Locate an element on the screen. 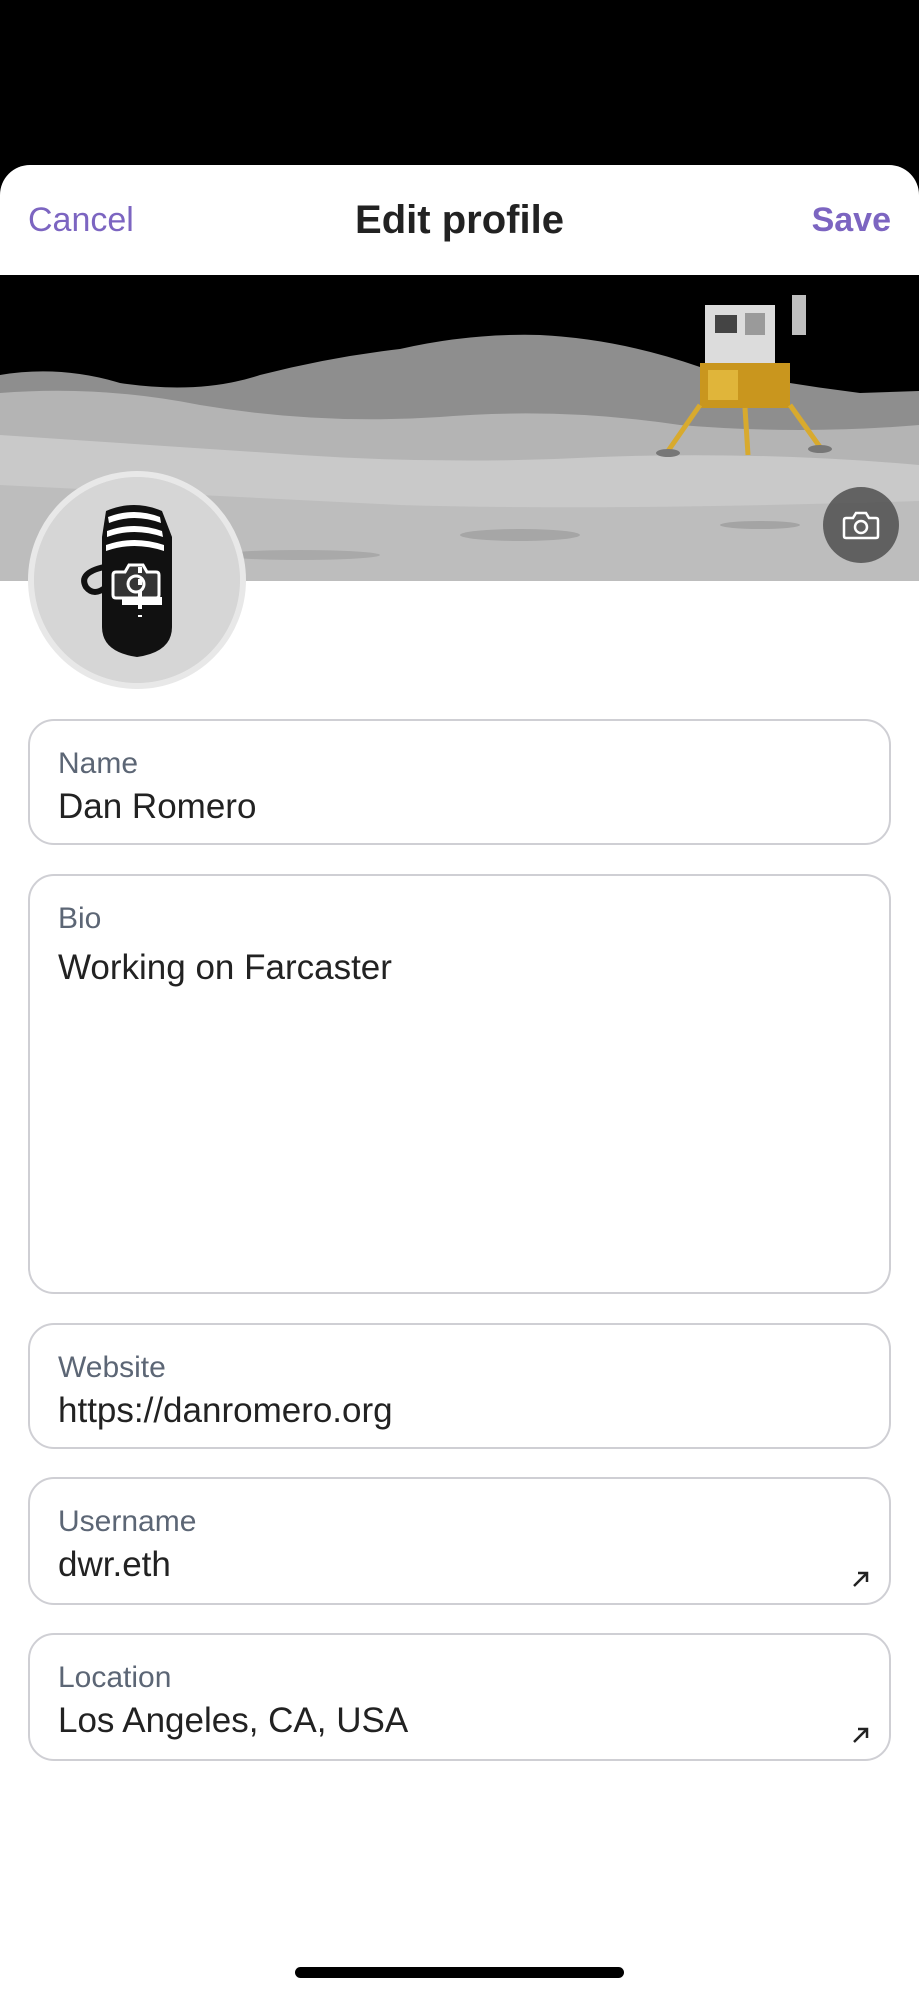 The height and width of the screenshot is (2000, 919). cancel-button: Cancel is located at coordinates (81, 220).